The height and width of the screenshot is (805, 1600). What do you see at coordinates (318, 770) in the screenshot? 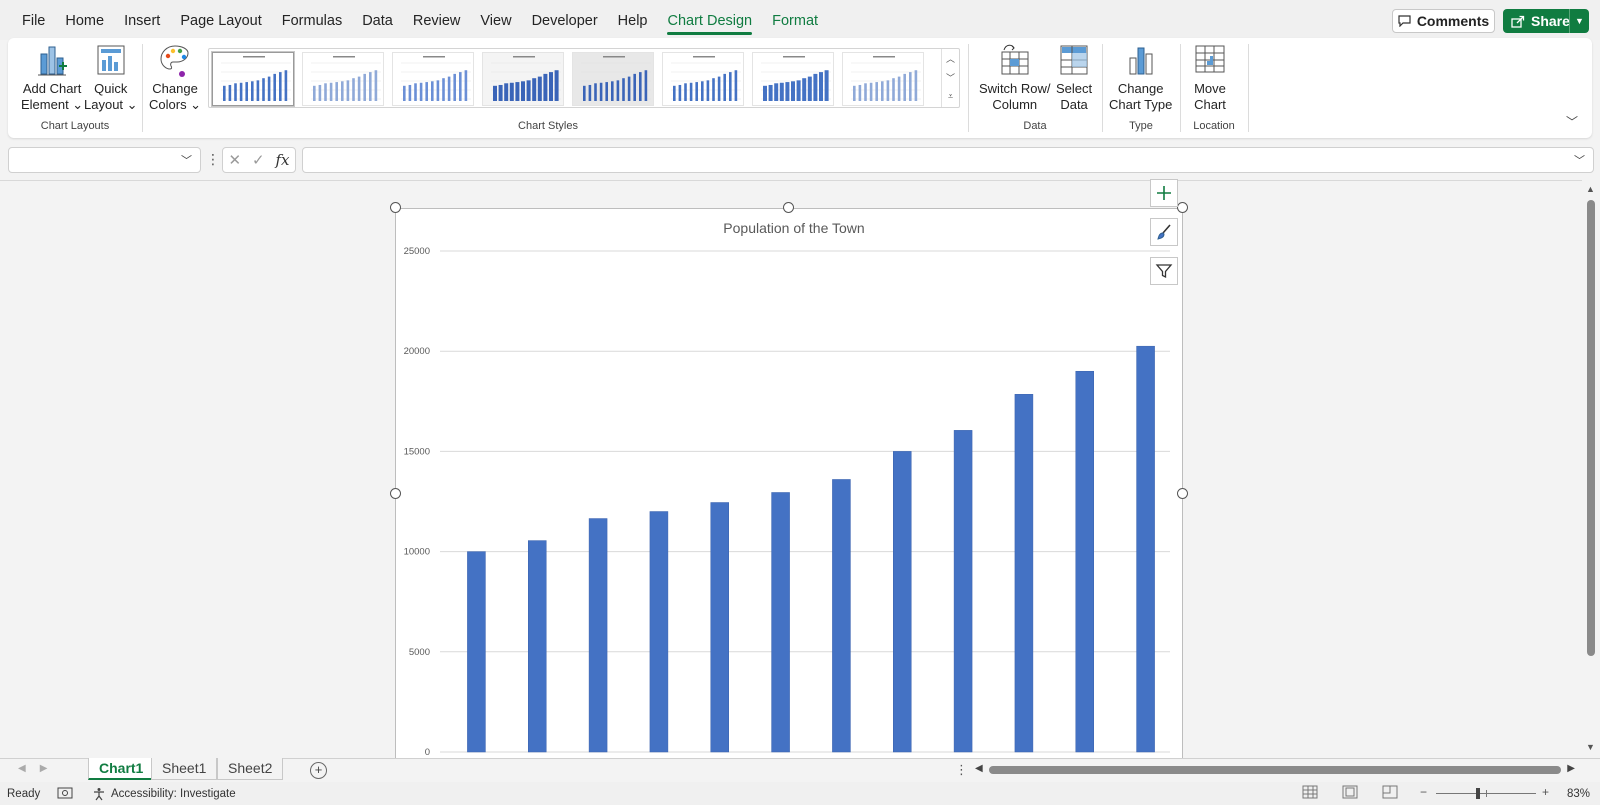
I see `add-sheet-icon: +` at bounding box center [318, 770].